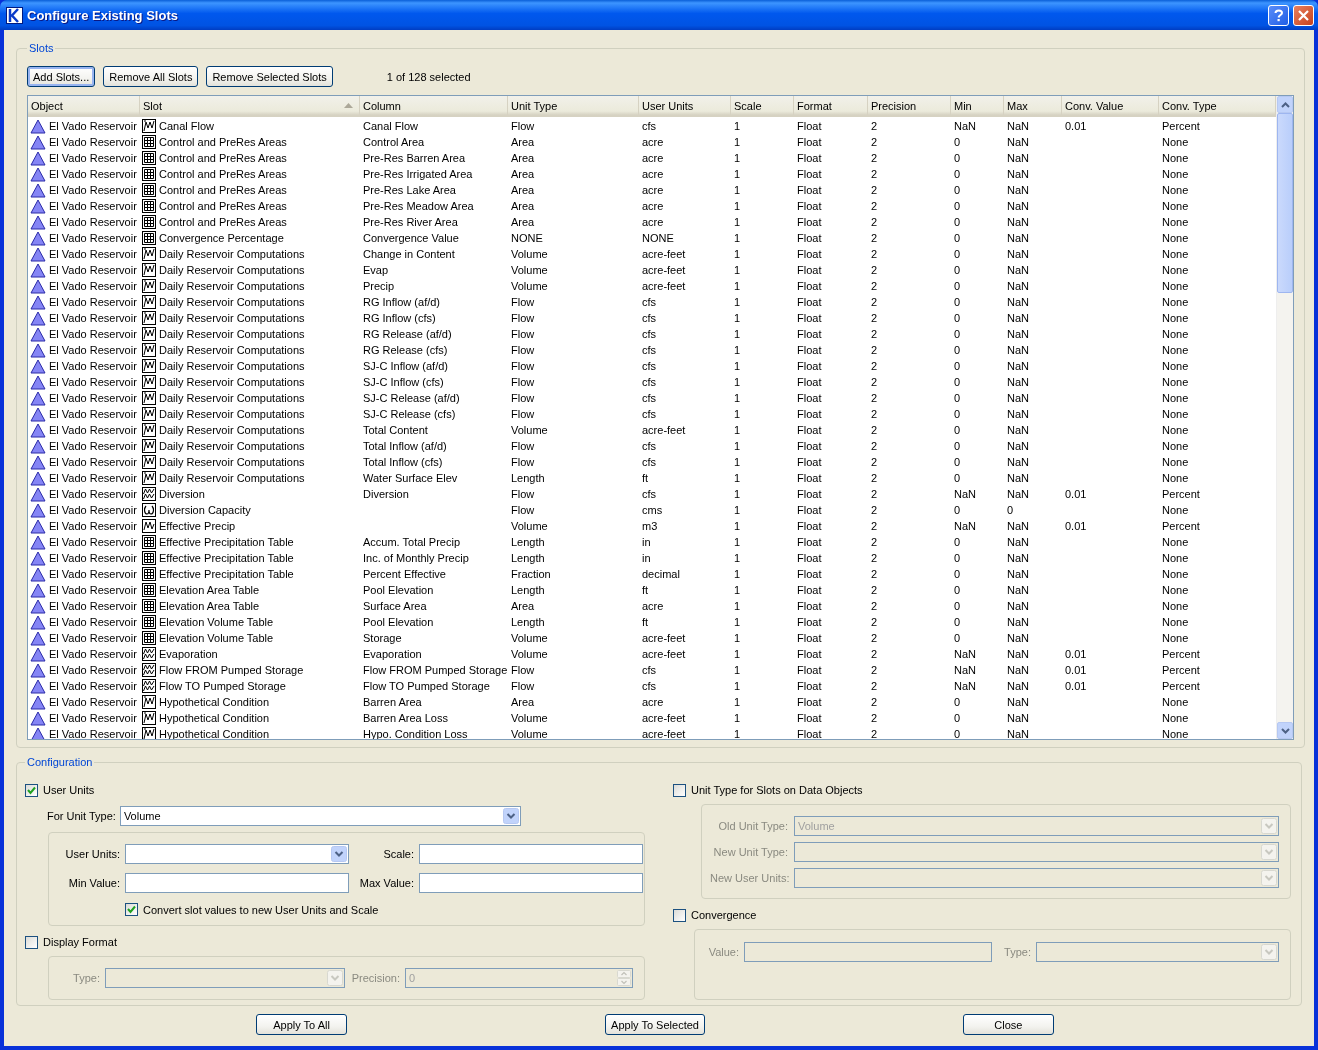 The height and width of the screenshot is (1050, 1318). What do you see at coordinates (237, 854) in the screenshot?
I see `dropdown` at bounding box center [237, 854].